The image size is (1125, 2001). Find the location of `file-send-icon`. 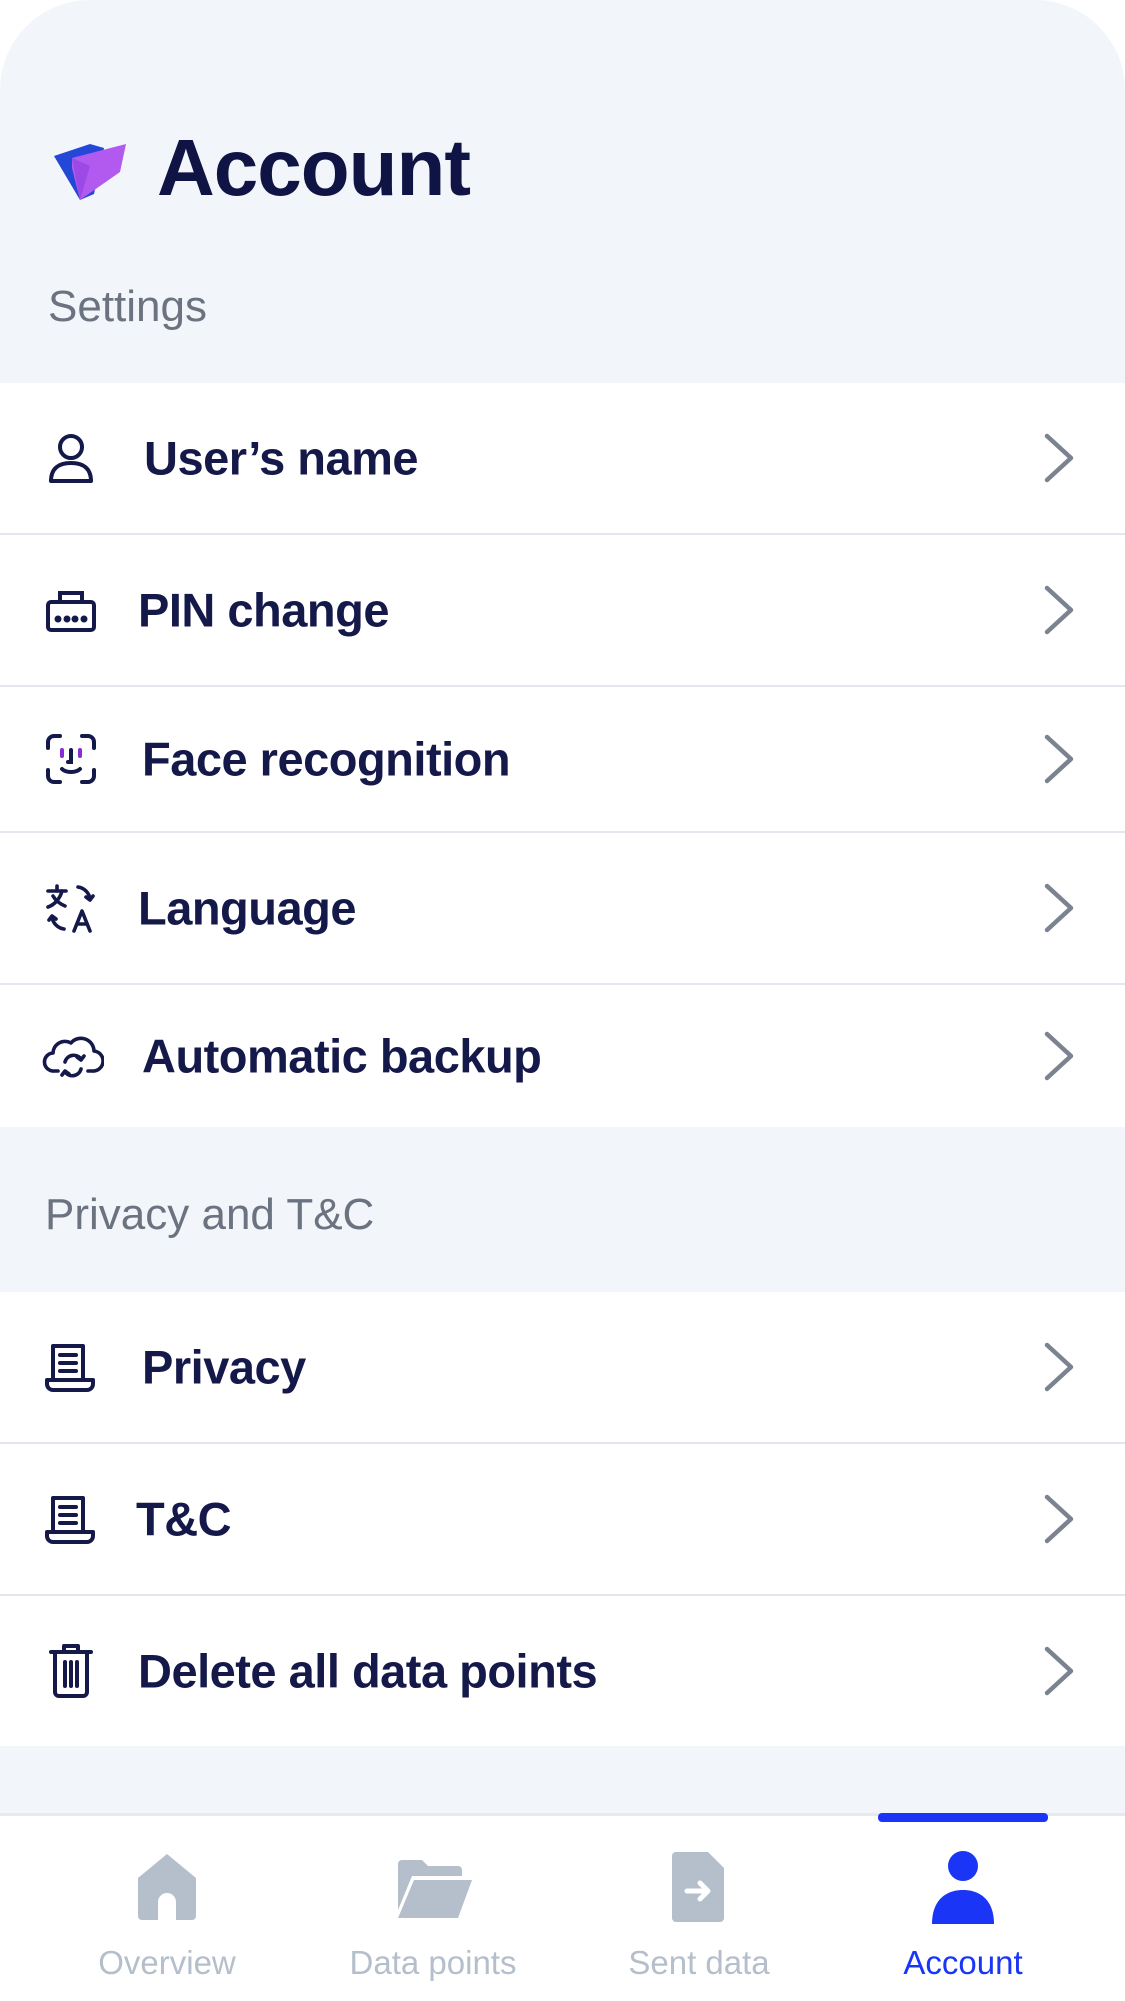

file-send-icon is located at coordinates (698, 1887).